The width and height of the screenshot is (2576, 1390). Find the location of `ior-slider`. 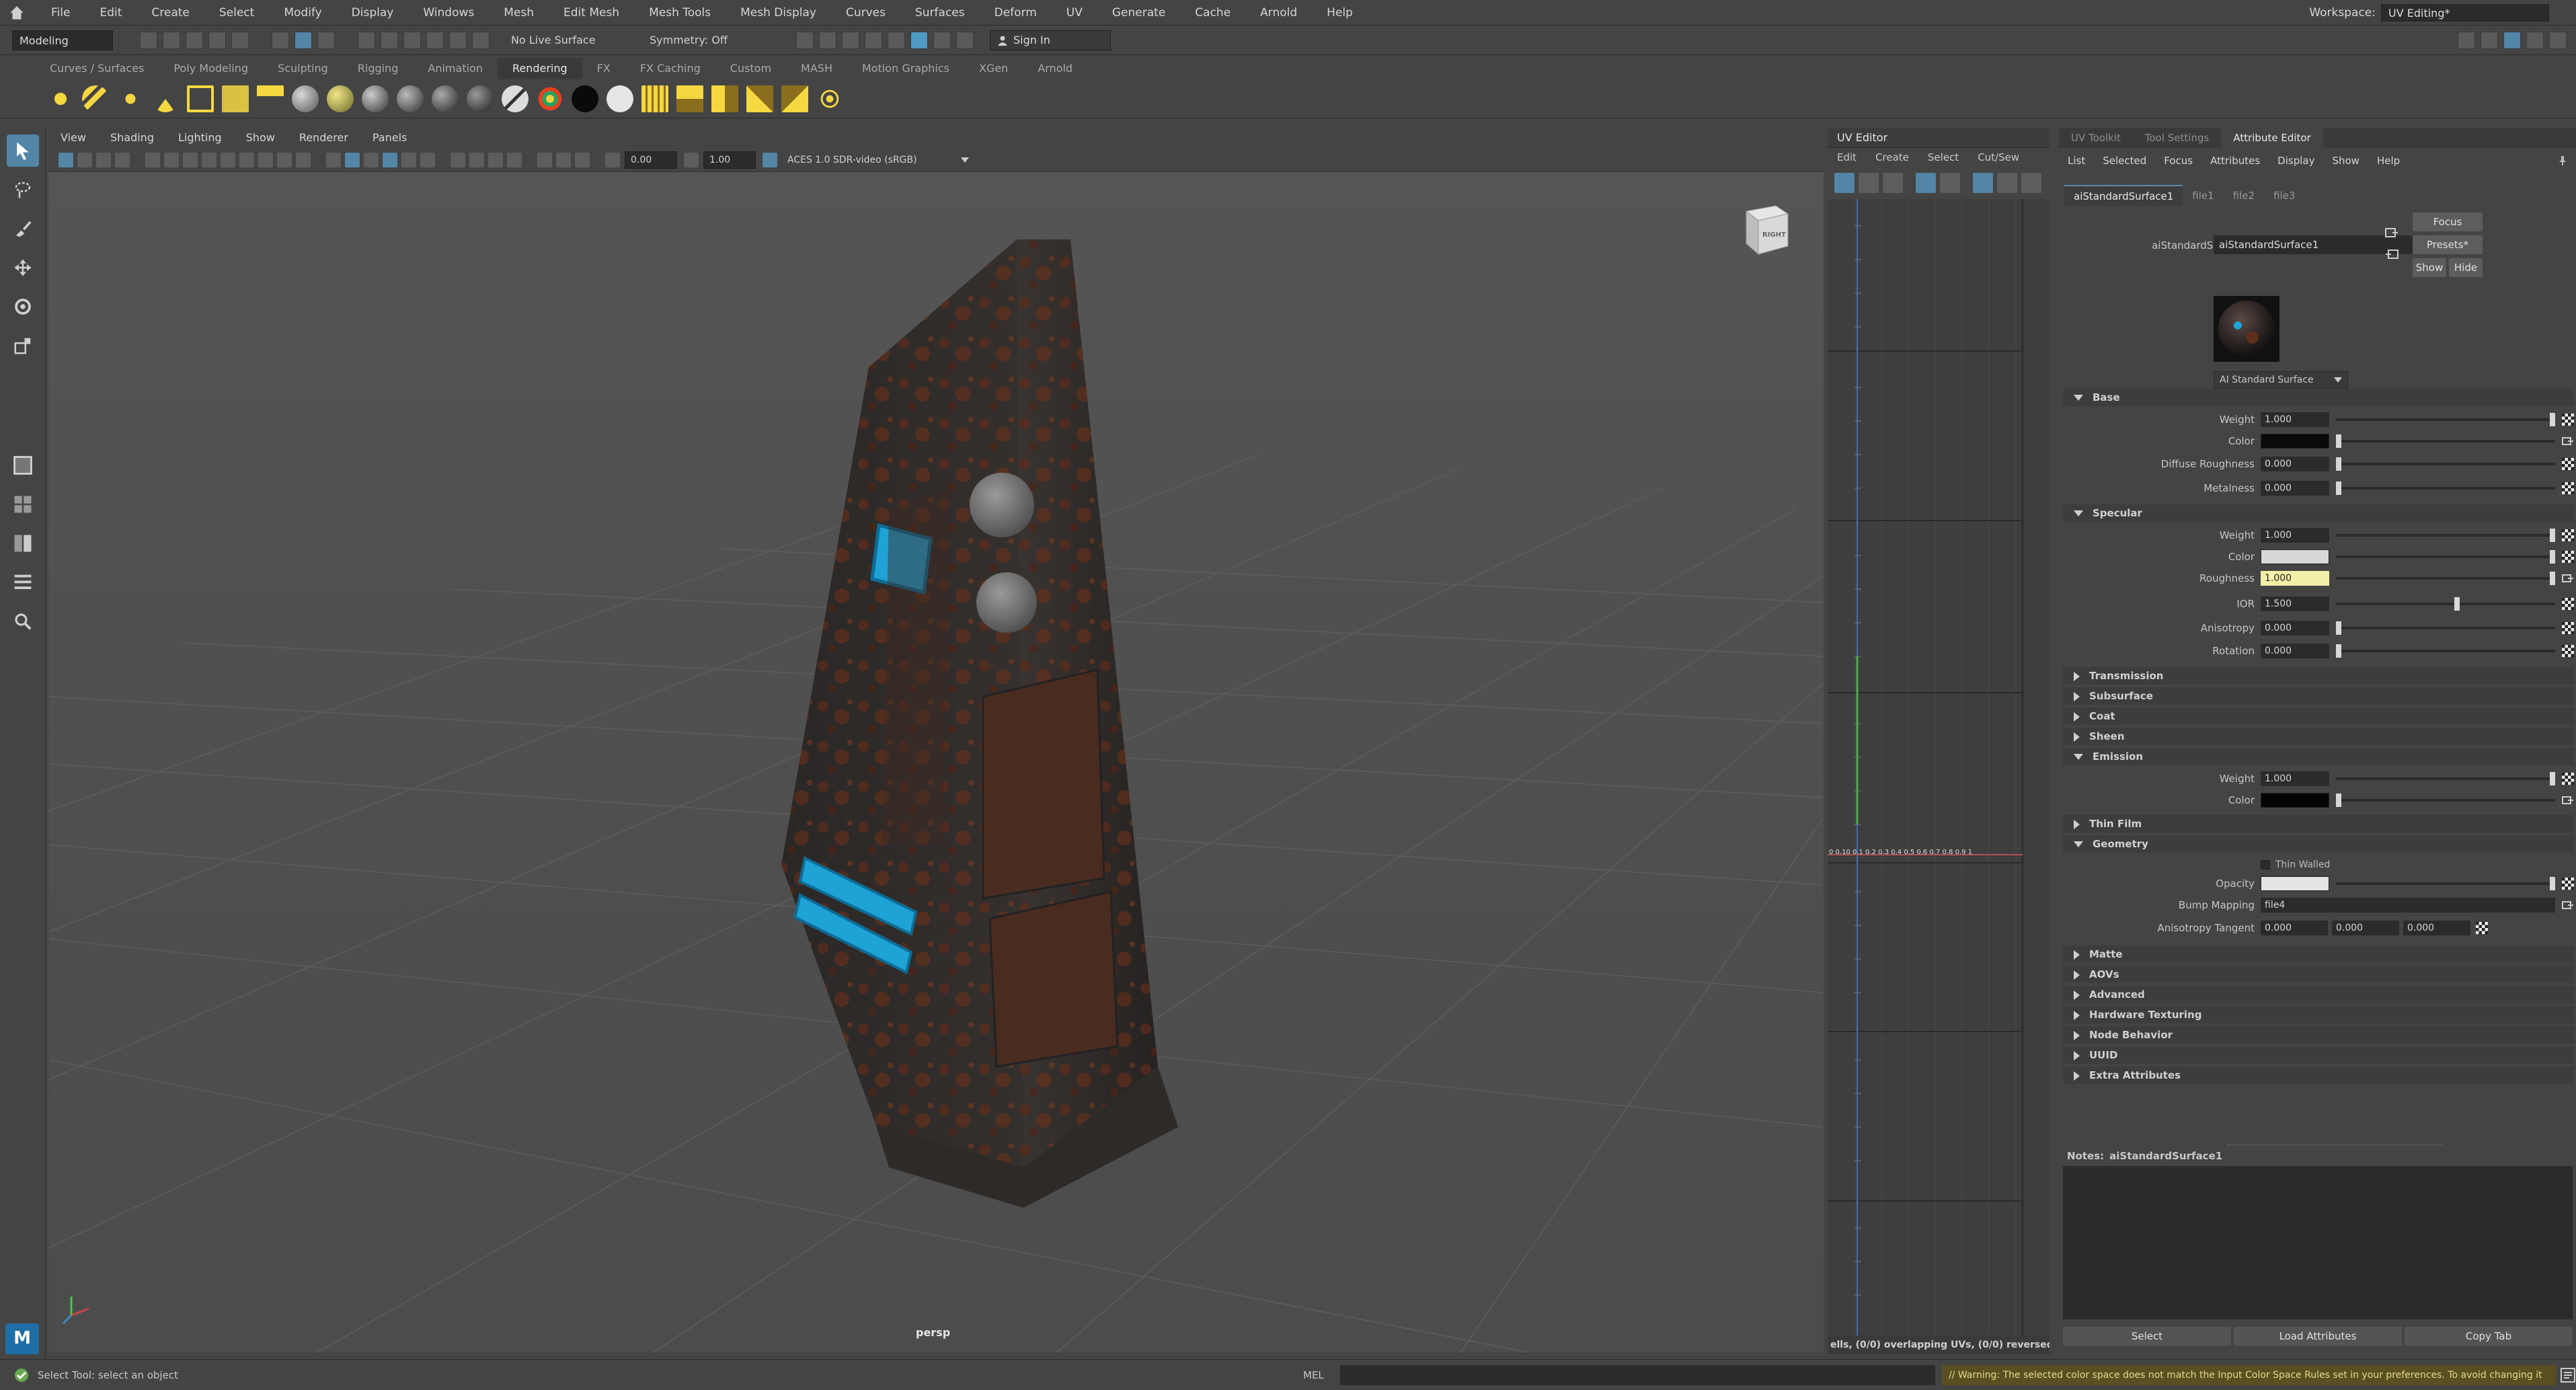

ior-slider is located at coordinates (2445, 604).